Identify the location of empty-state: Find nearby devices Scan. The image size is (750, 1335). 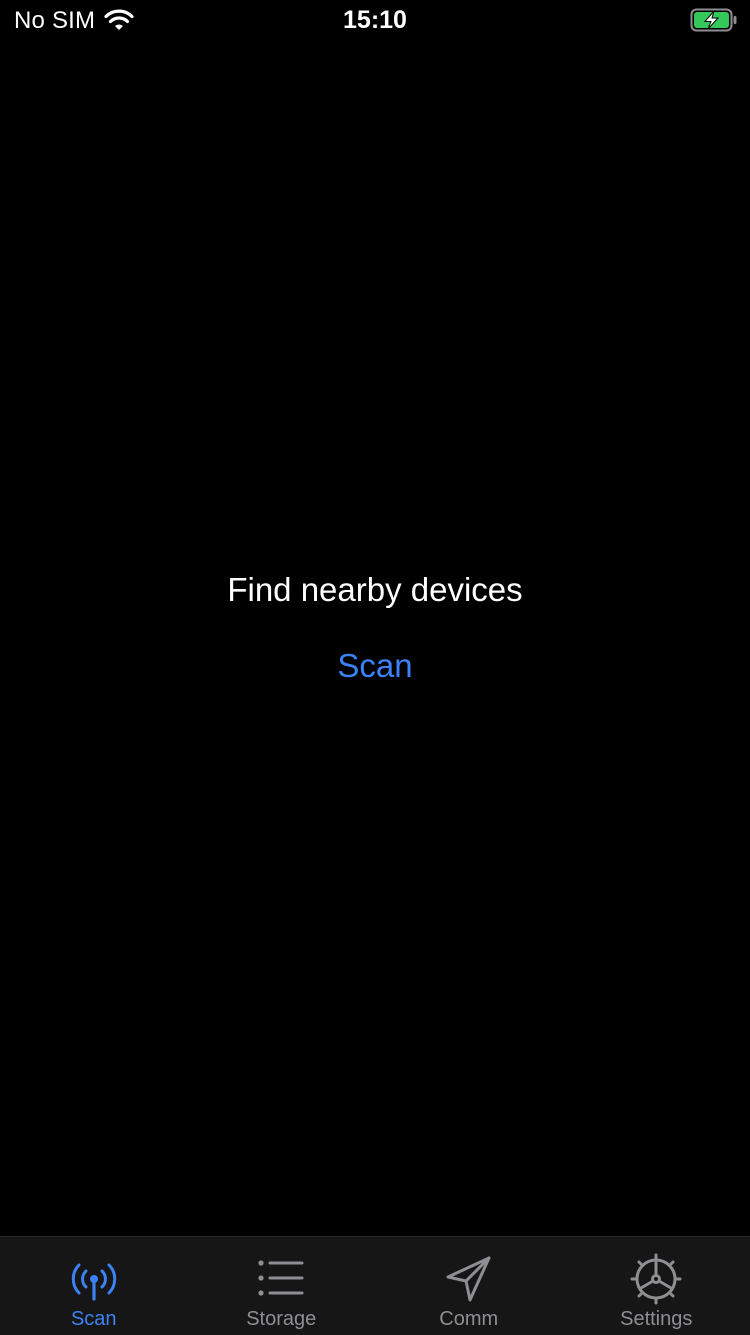
(375, 628).